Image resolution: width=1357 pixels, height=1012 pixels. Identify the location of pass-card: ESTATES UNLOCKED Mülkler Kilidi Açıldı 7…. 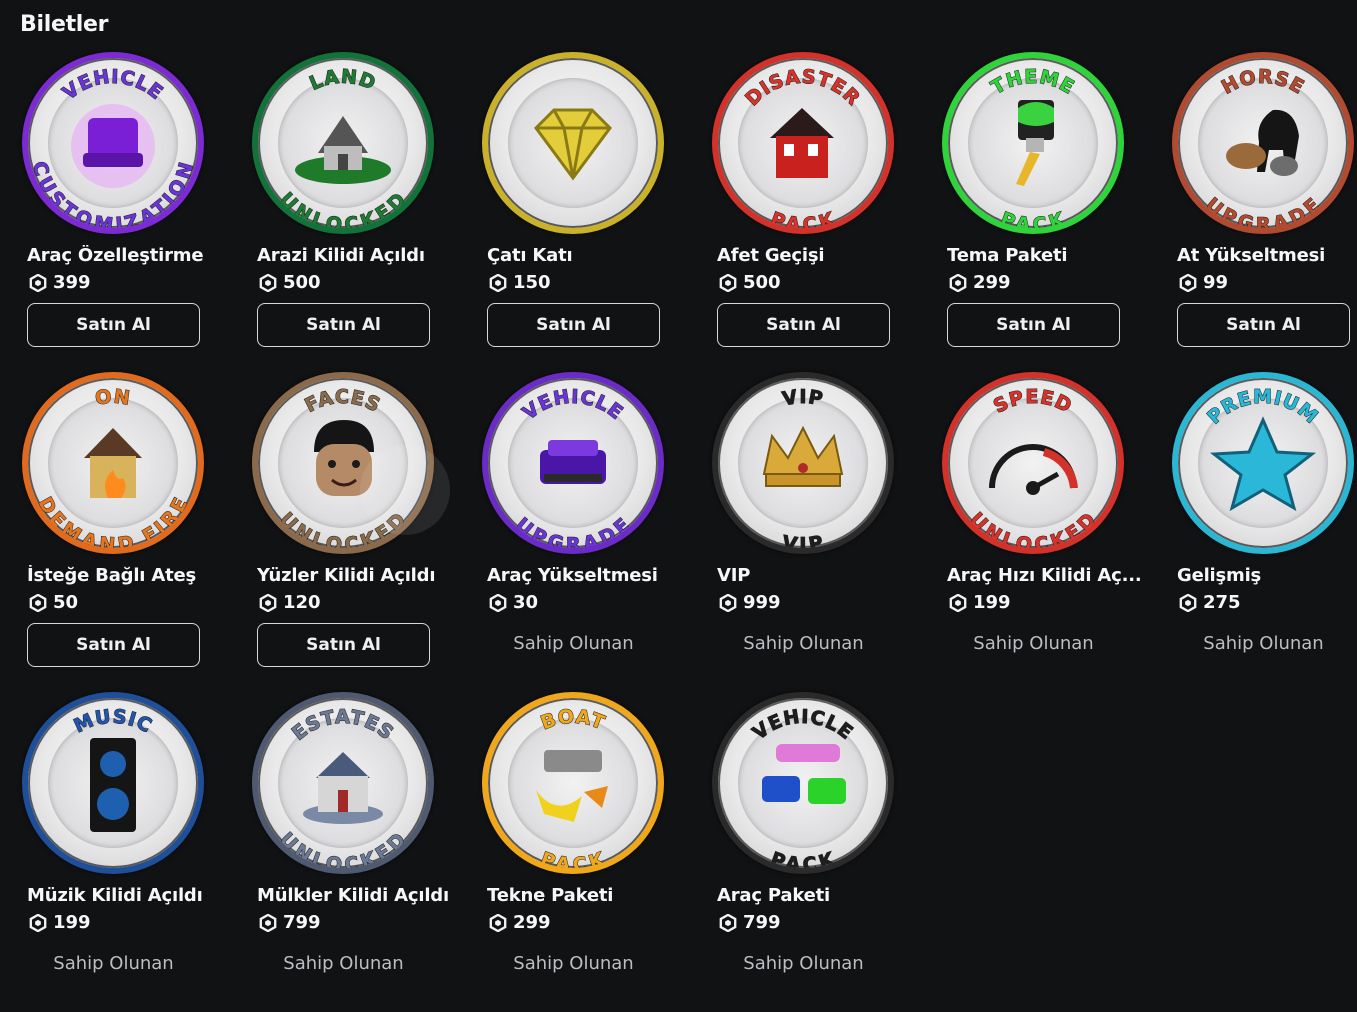
(365, 852).